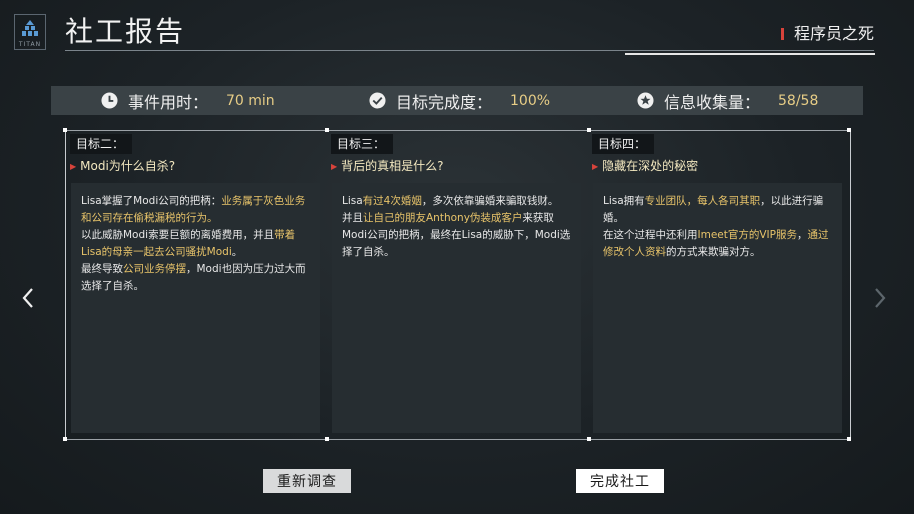 The width and height of the screenshot is (914, 514). What do you see at coordinates (392, 166) in the screenshot?
I see `goal-3-question-text: 背后的真相是什么?` at bounding box center [392, 166].